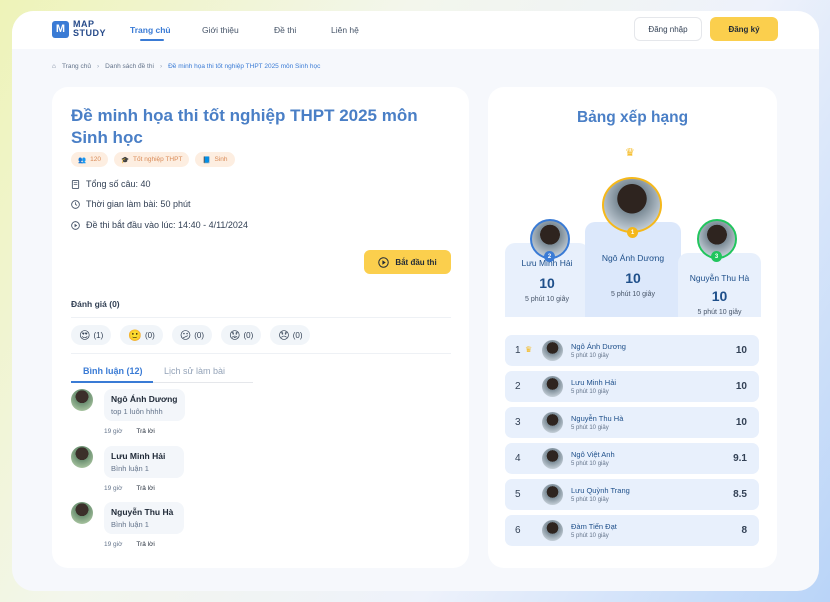  What do you see at coordinates (158, 159) in the screenshot?
I see `tag-category-label: Tốt nghiệp THPT` at bounding box center [158, 159].